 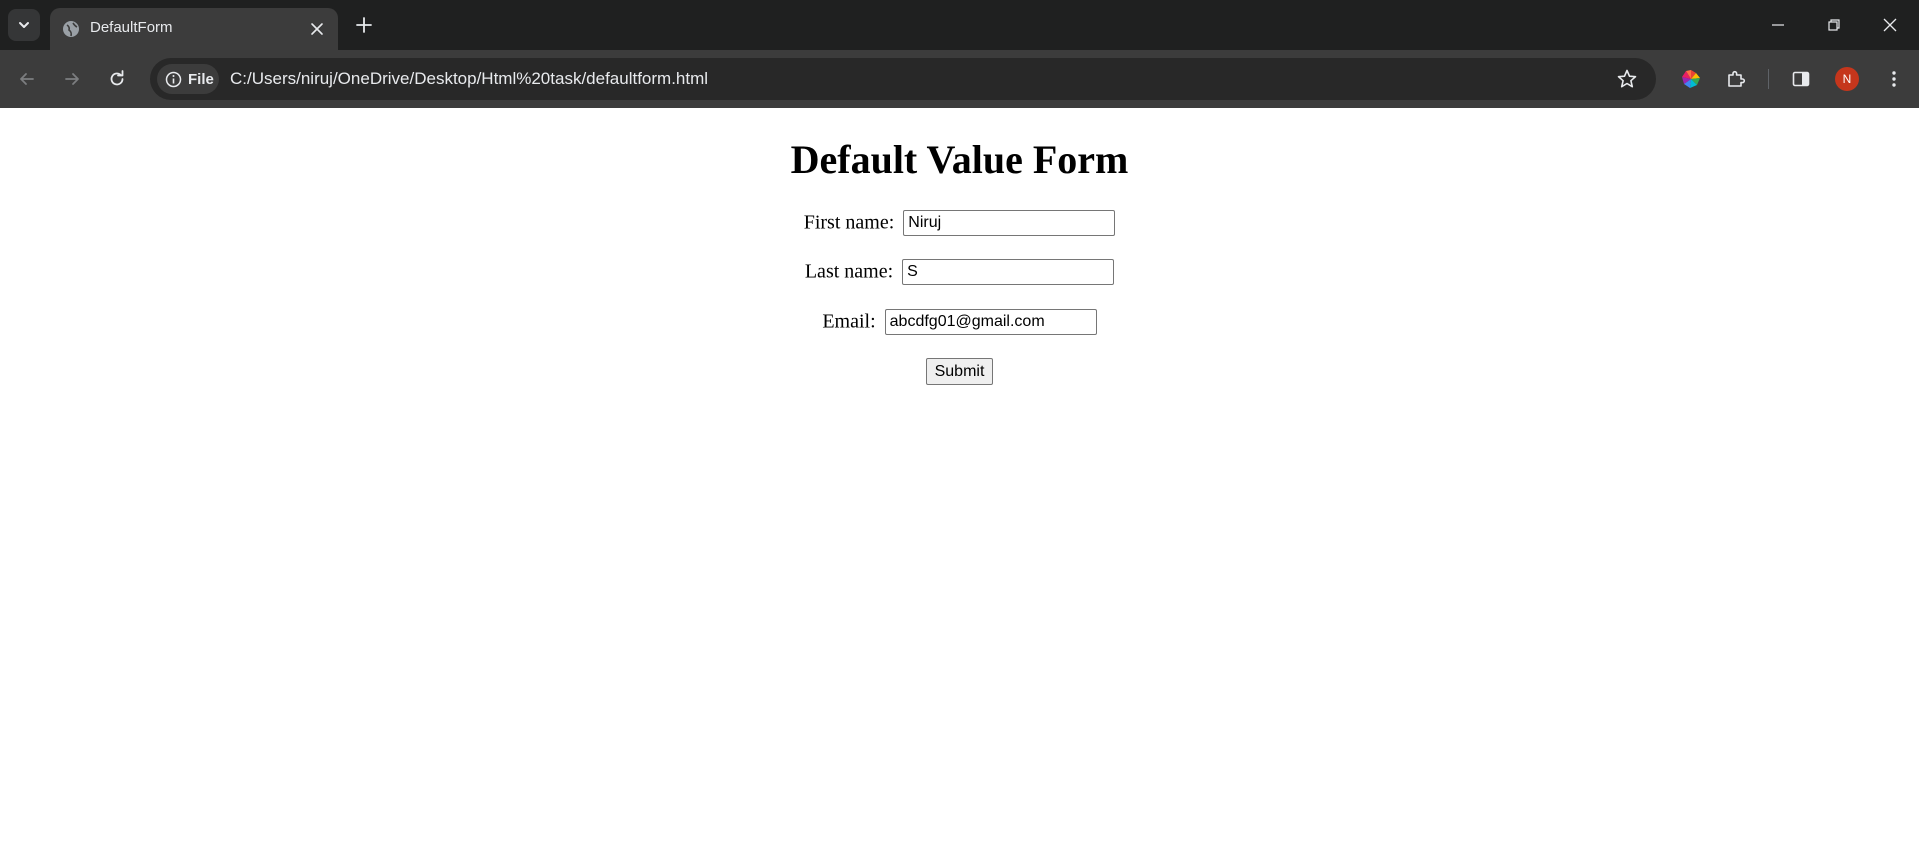 I want to click on info-icon, so click(x=173, y=79).